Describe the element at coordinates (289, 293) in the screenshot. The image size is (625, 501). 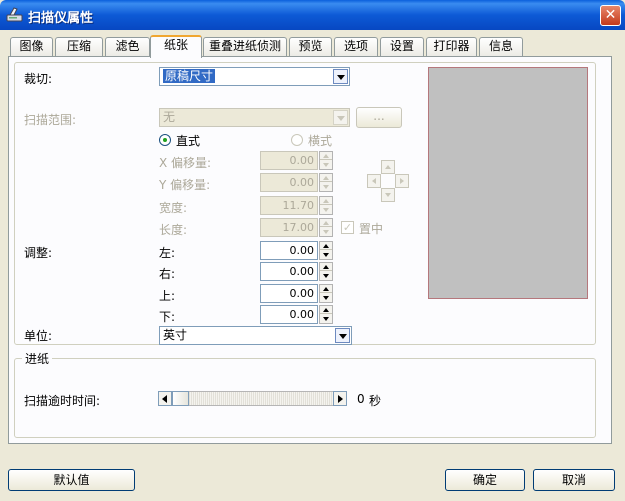
I see `adjust-top-field: 0.00` at that location.